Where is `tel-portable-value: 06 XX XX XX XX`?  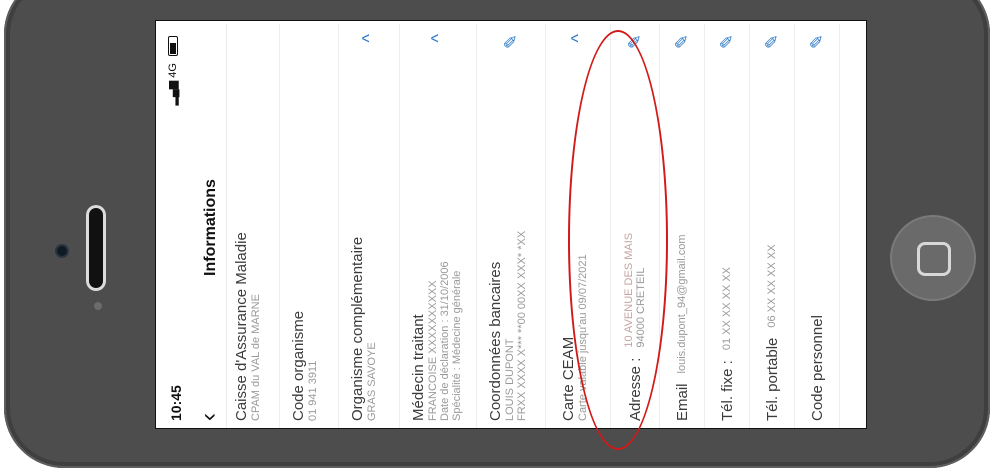 tel-portable-value: 06 XX XX XX XX is located at coordinates (772, 286).